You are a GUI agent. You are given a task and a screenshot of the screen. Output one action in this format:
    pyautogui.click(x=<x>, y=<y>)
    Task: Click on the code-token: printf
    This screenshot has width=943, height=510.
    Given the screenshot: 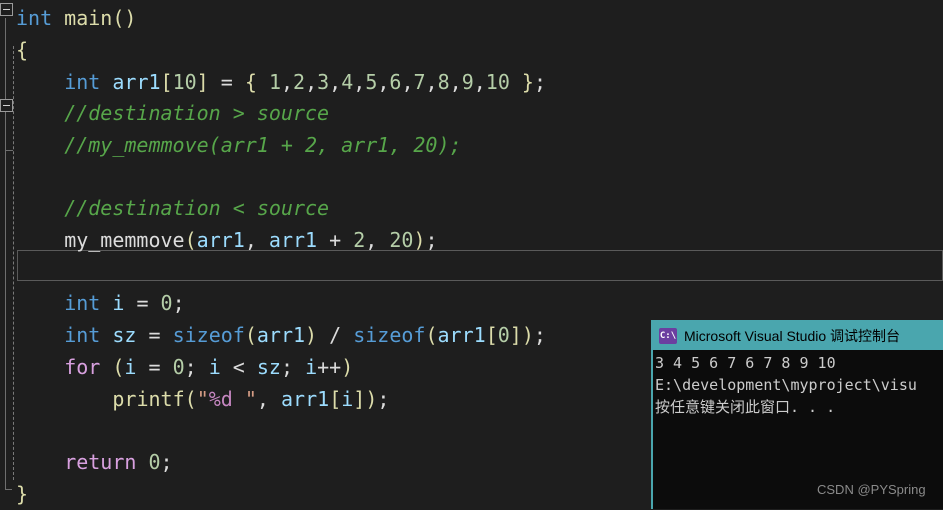 What is the action you would take?
    pyautogui.click(x=148, y=399)
    